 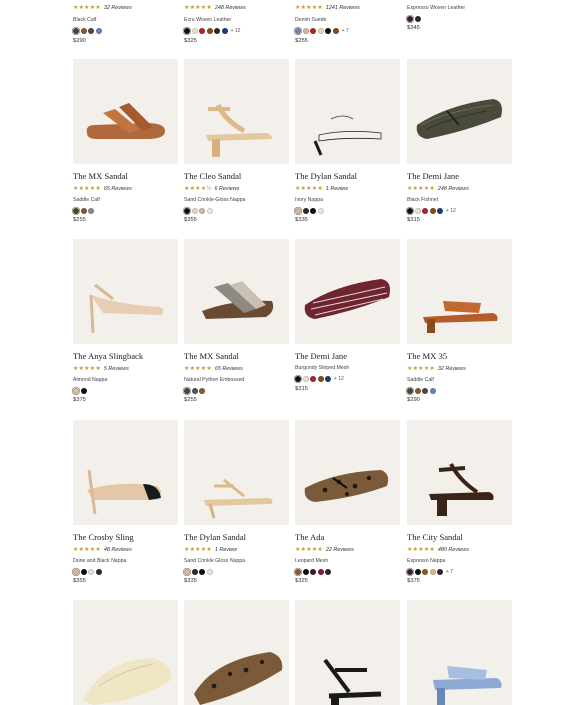 I want to click on product-card: The Ada ★★★★★ 22 Reviews Leopard Mesh $325, so click(x=347, y=505).